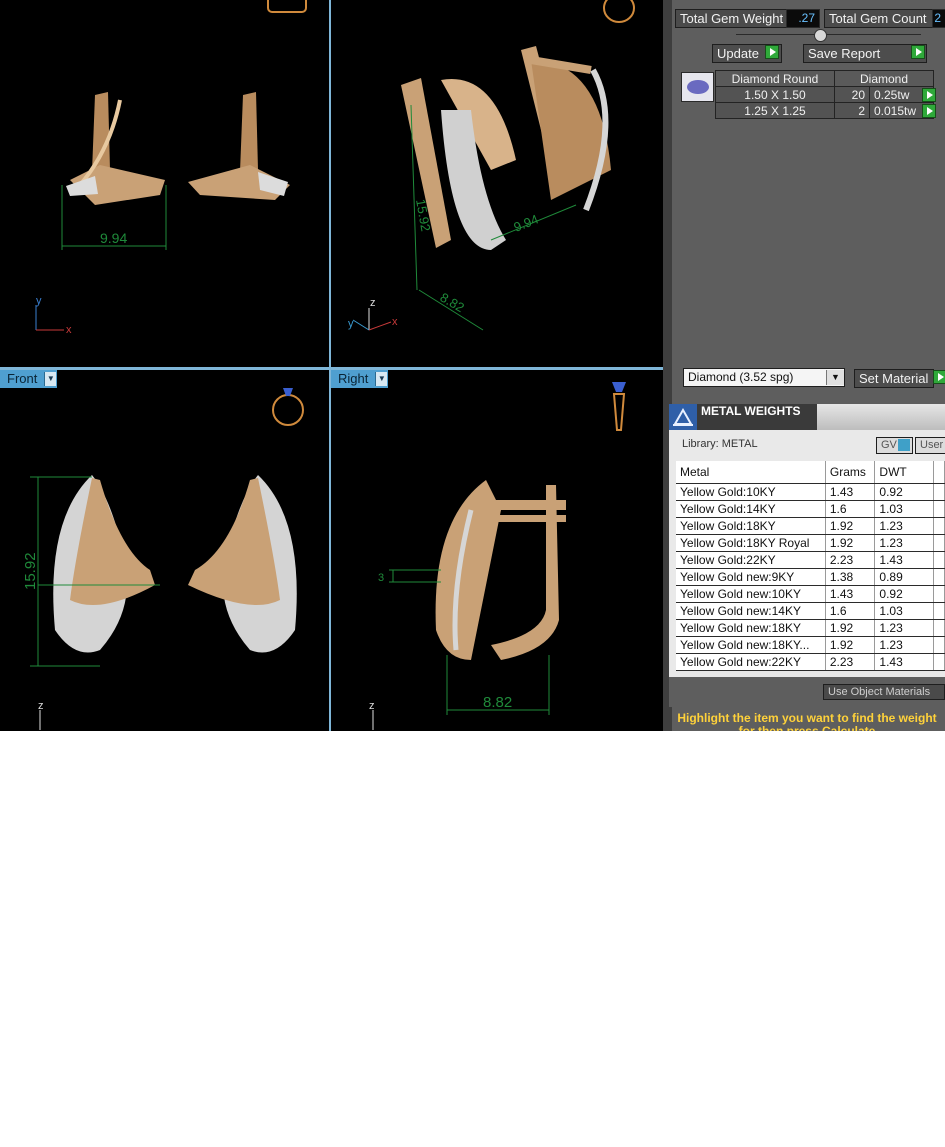 This screenshot has width=945, height=1147. Describe the element at coordinates (353, 378) in the screenshot. I see `tab-right-label: Right` at that location.